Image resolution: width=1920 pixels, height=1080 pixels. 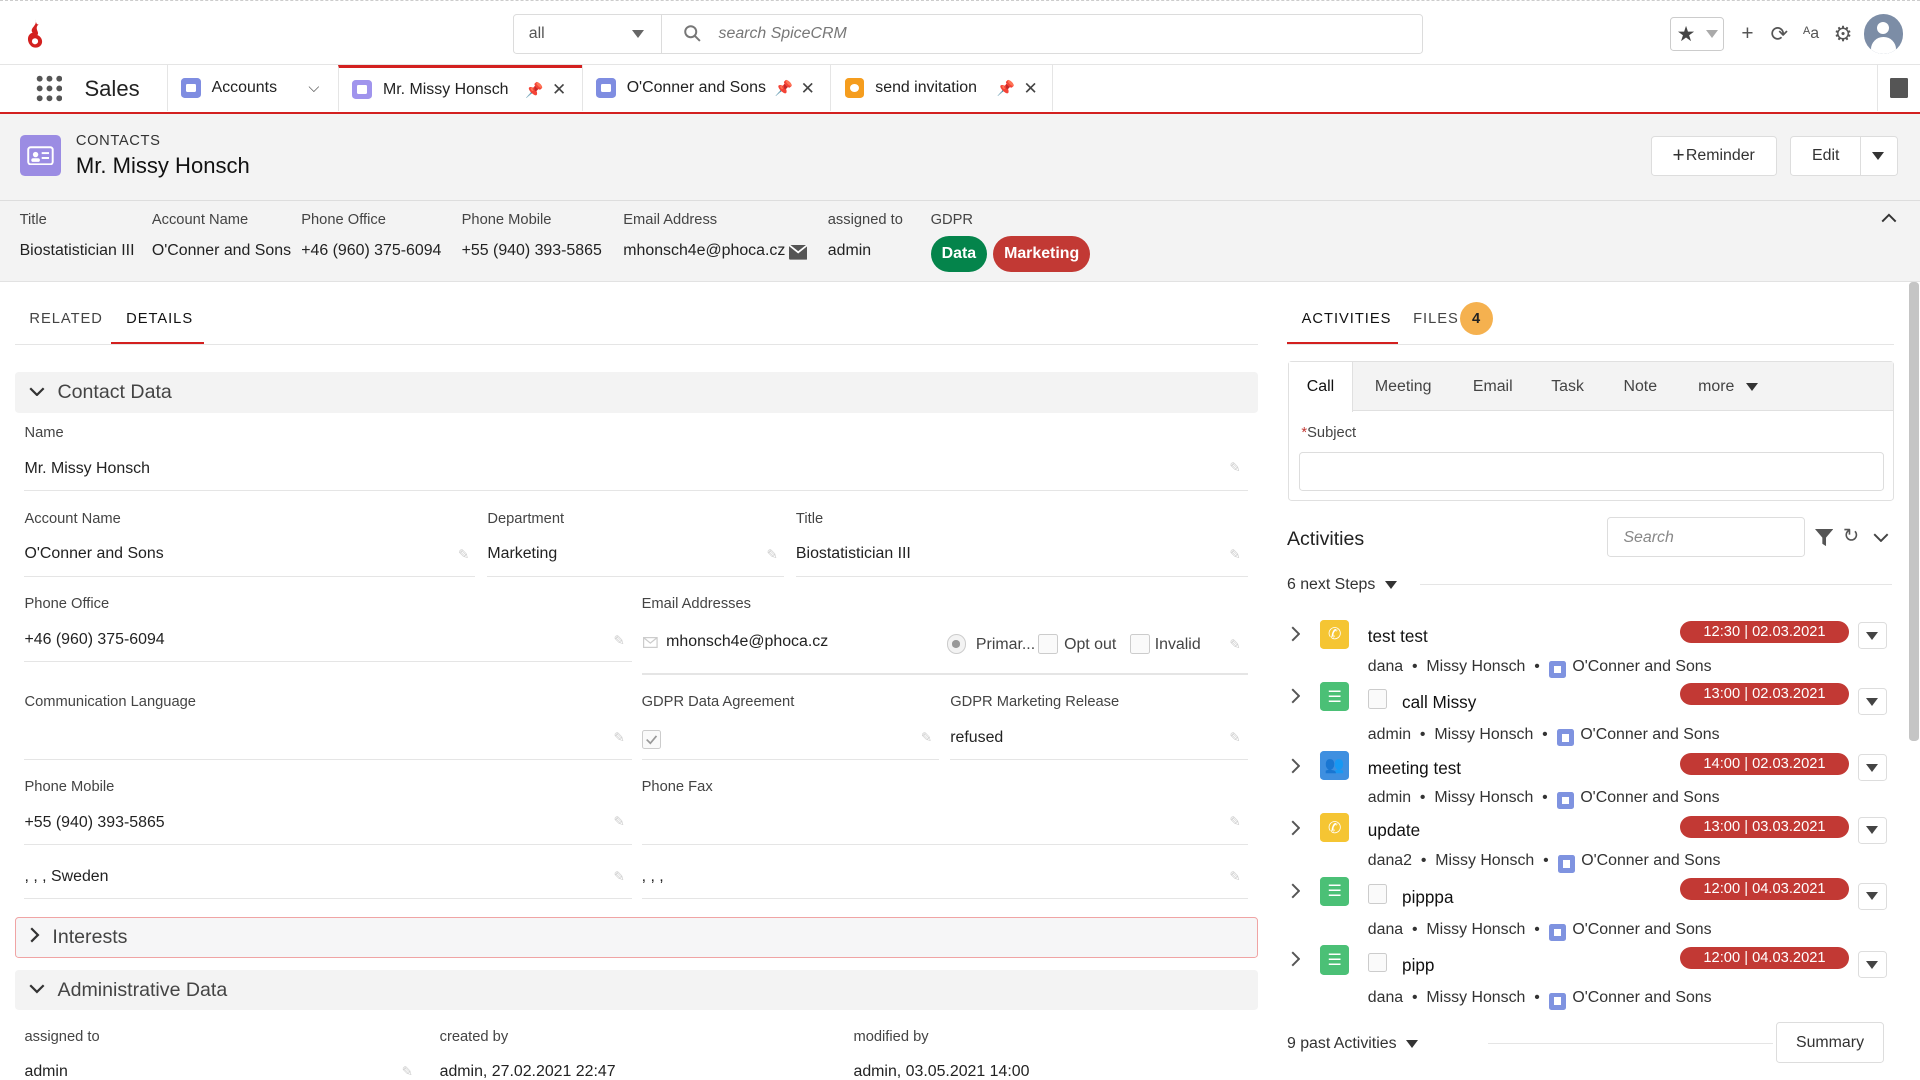 What do you see at coordinates (94, 640) in the screenshot?
I see `phone-office-field: +46 (960) 375-6094` at bounding box center [94, 640].